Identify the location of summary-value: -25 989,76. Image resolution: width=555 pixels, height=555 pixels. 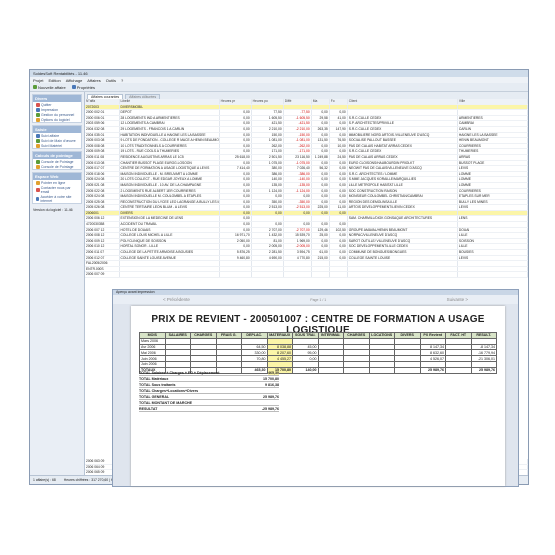
(270, 408).